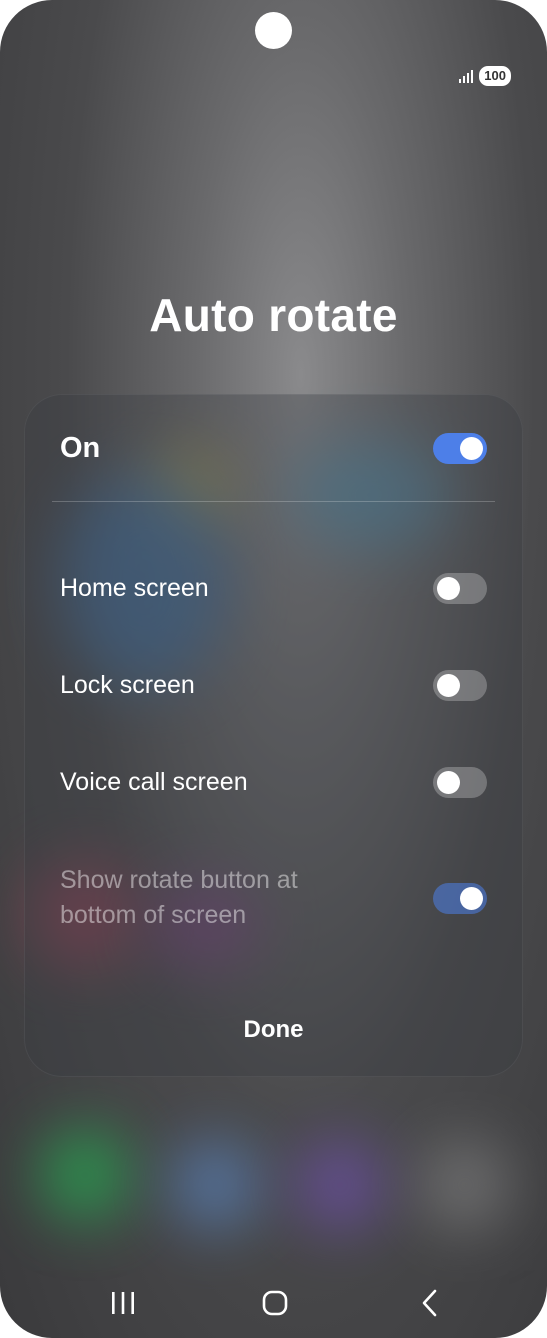 Image resolution: width=547 pixels, height=1338 pixels. I want to click on setting-row-lock-screen: Lock screen, so click(273, 685).